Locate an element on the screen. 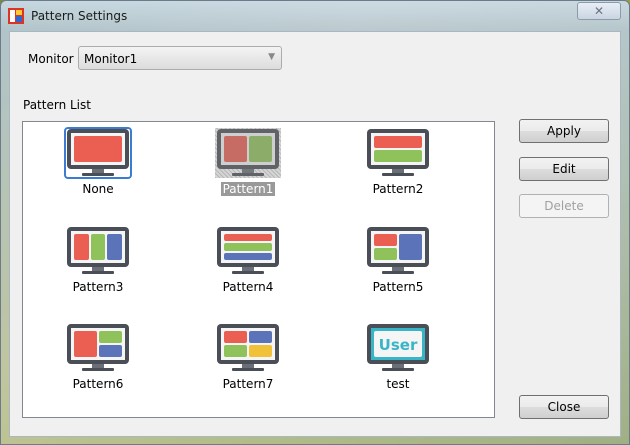 The image size is (630, 445). pattern-item-pattern6: Pattern6 is located at coordinates (98, 359).